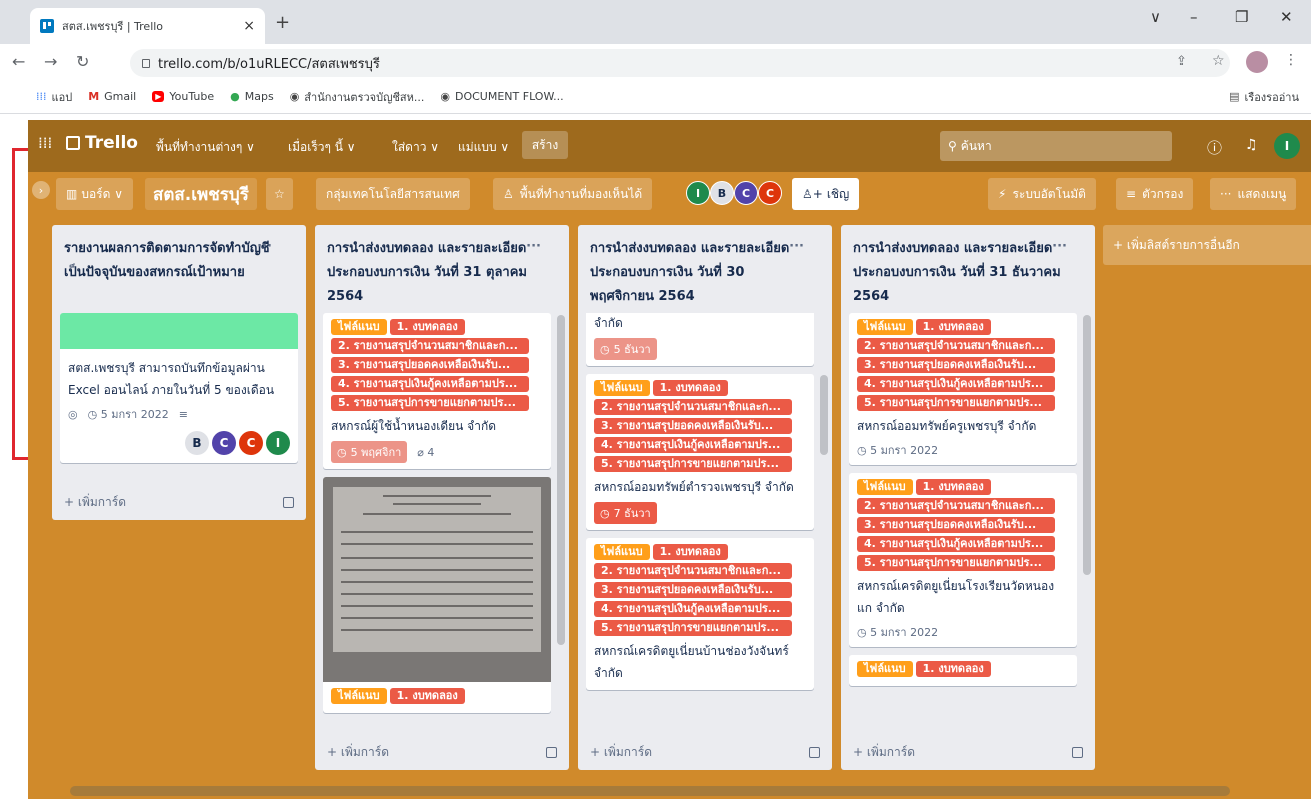 The height and width of the screenshot is (799, 1311). What do you see at coordinates (1218, 61) in the screenshot?
I see `bookmark-star-icon: ☆` at bounding box center [1218, 61].